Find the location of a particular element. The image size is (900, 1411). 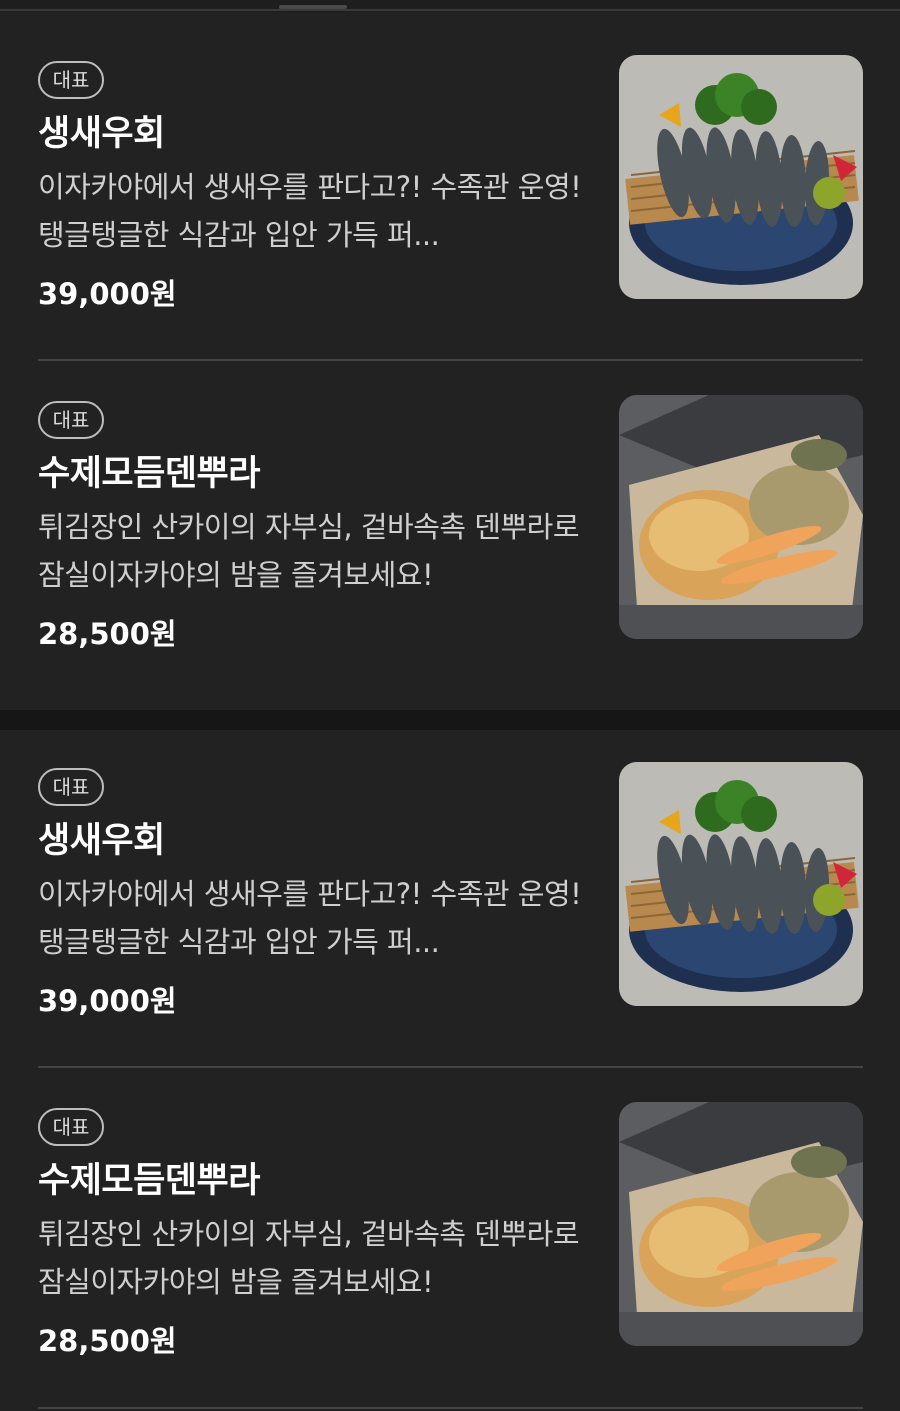

drag-handle is located at coordinates (313, 7).